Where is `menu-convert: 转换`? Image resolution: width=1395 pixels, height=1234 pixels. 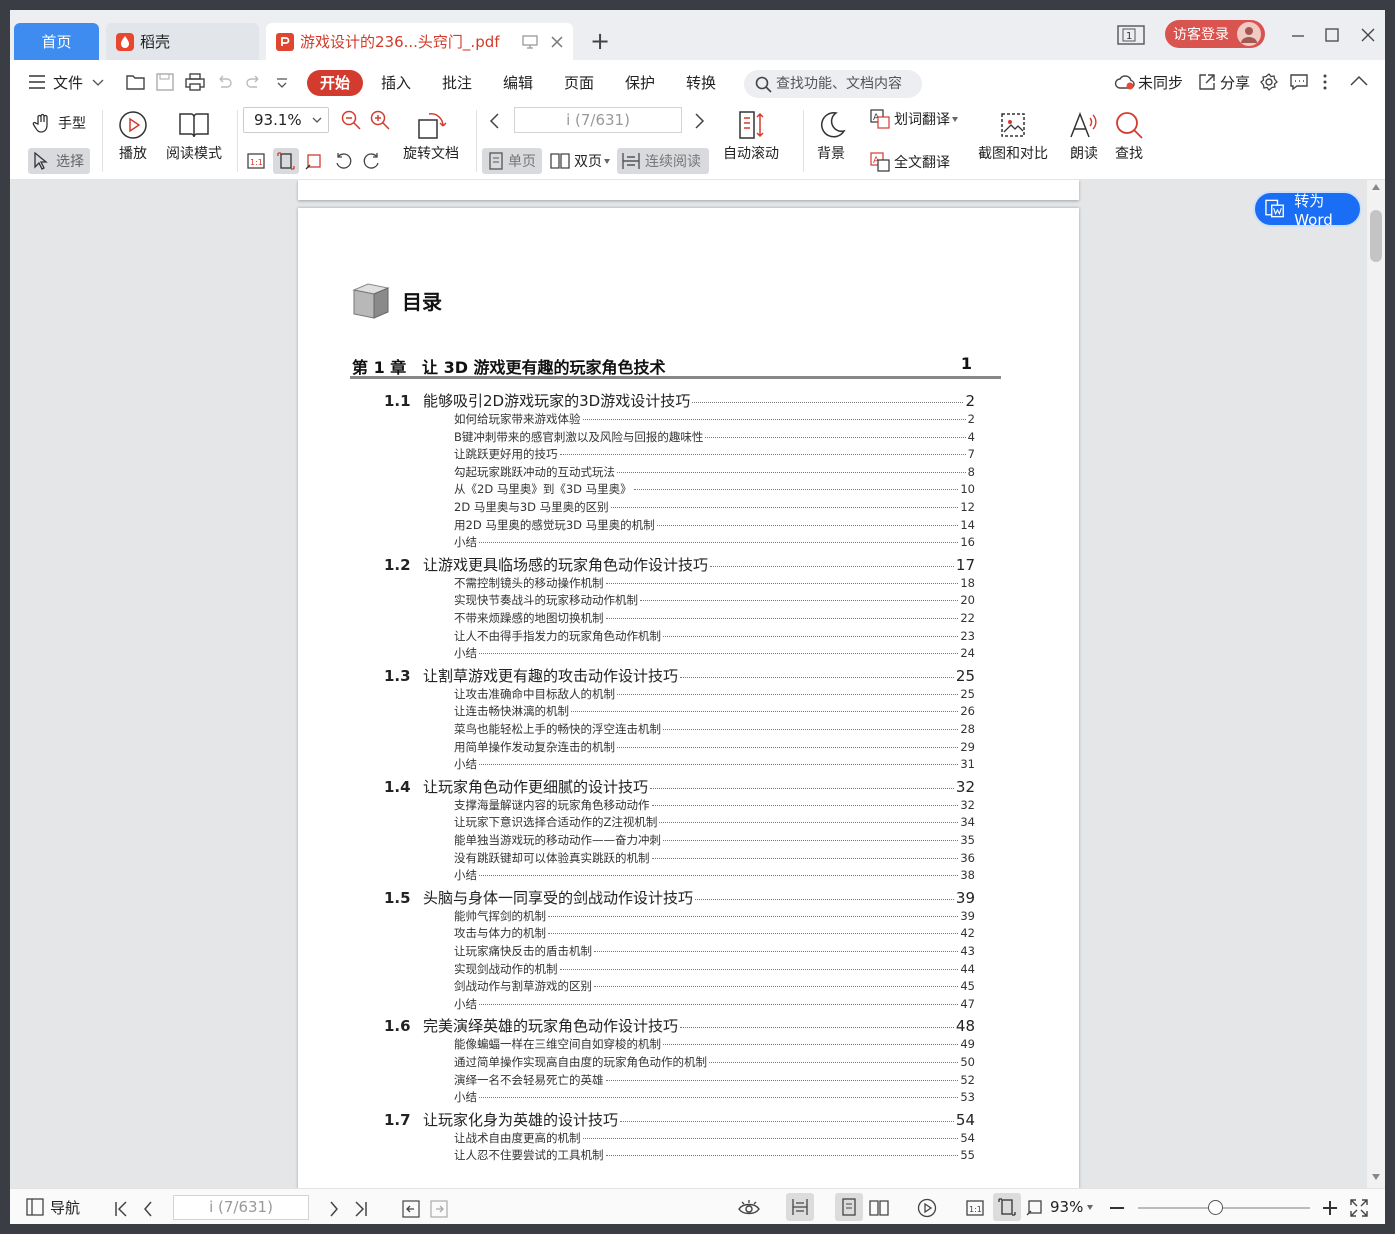 menu-convert: 转换 is located at coordinates (701, 83).